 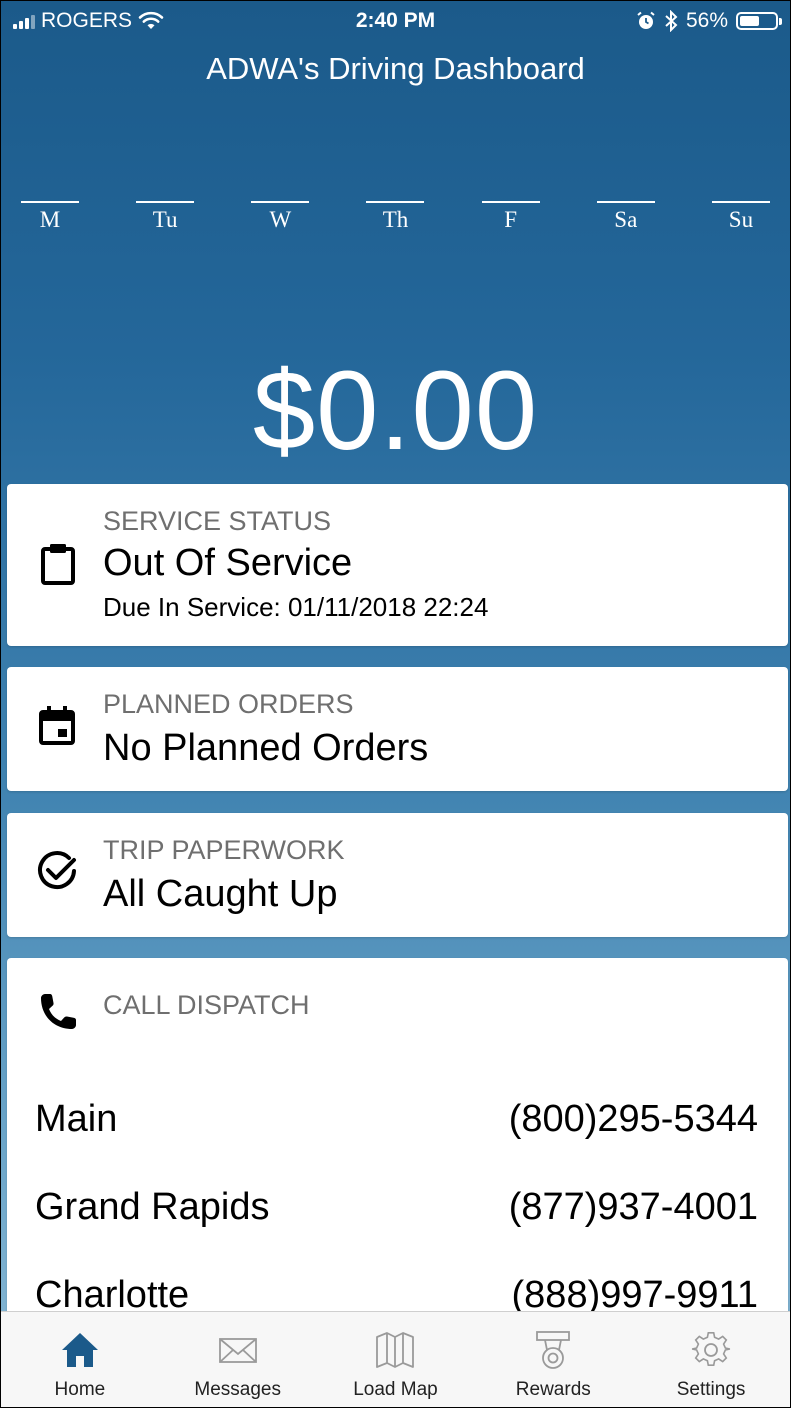 What do you see at coordinates (625, 217) in the screenshot?
I see `day-saturday: Sa` at bounding box center [625, 217].